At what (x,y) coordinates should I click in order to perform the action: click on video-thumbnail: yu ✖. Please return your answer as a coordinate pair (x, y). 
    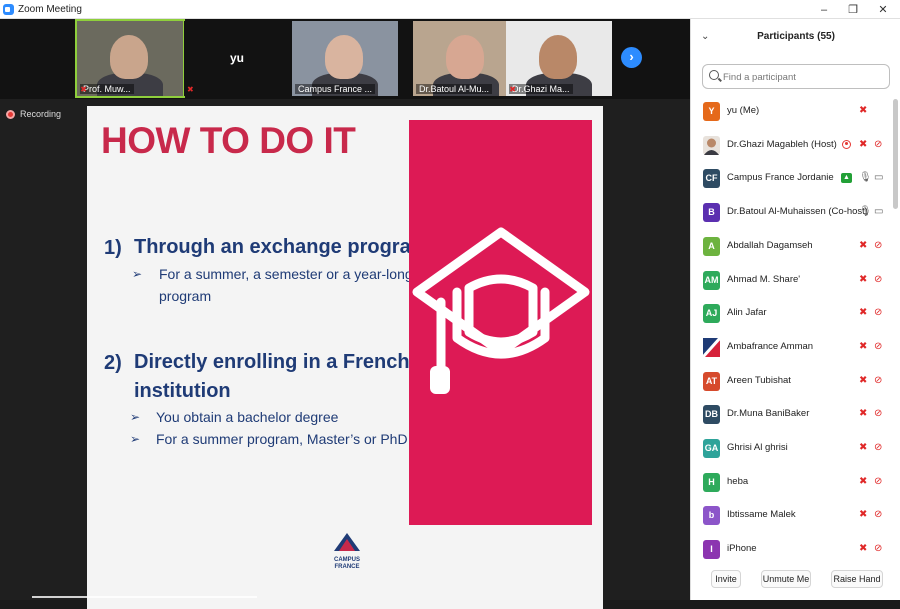
    Looking at the image, I should click on (237, 58).